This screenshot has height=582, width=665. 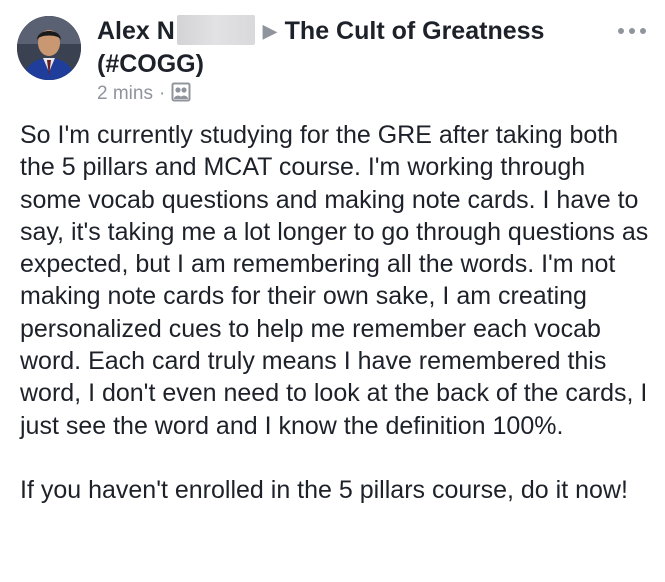 I want to click on timestamp: 2 mins, so click(x=125, y=93).